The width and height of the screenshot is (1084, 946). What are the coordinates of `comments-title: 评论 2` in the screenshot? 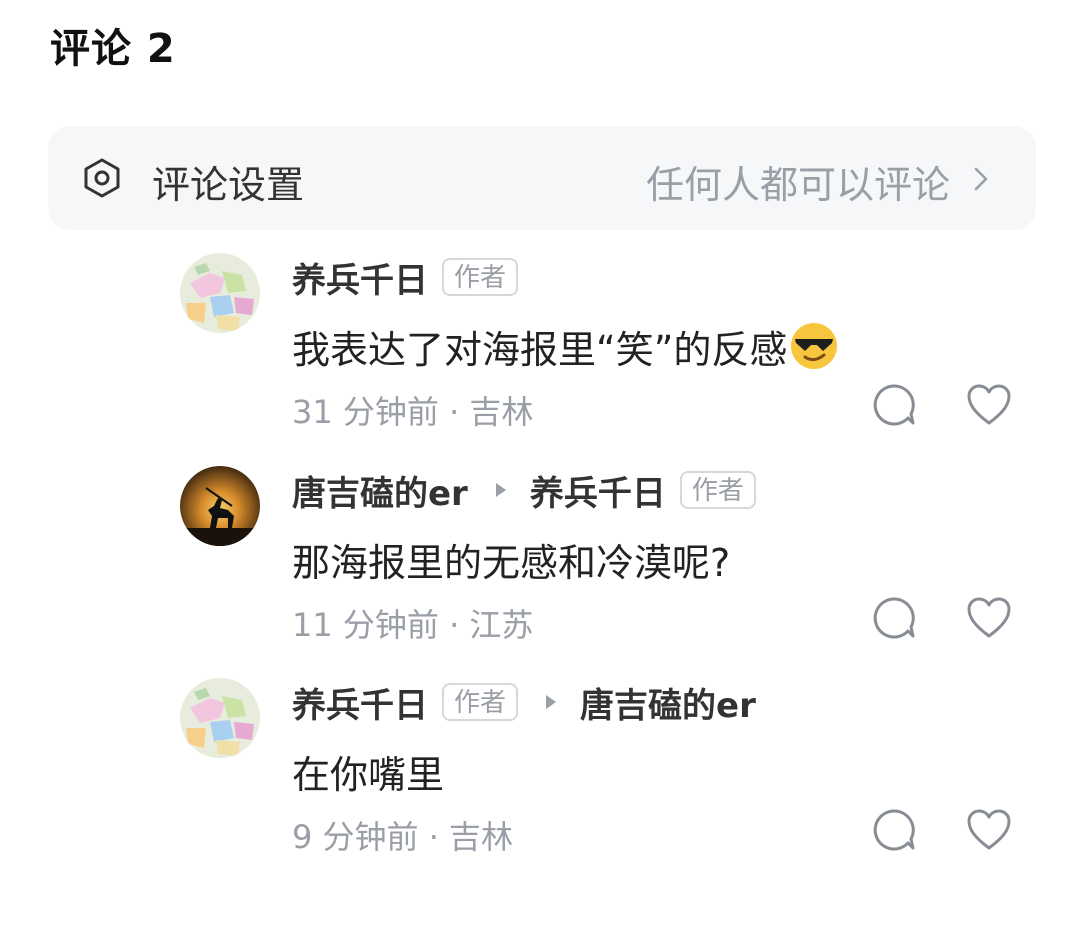 It's located at (113, 49).